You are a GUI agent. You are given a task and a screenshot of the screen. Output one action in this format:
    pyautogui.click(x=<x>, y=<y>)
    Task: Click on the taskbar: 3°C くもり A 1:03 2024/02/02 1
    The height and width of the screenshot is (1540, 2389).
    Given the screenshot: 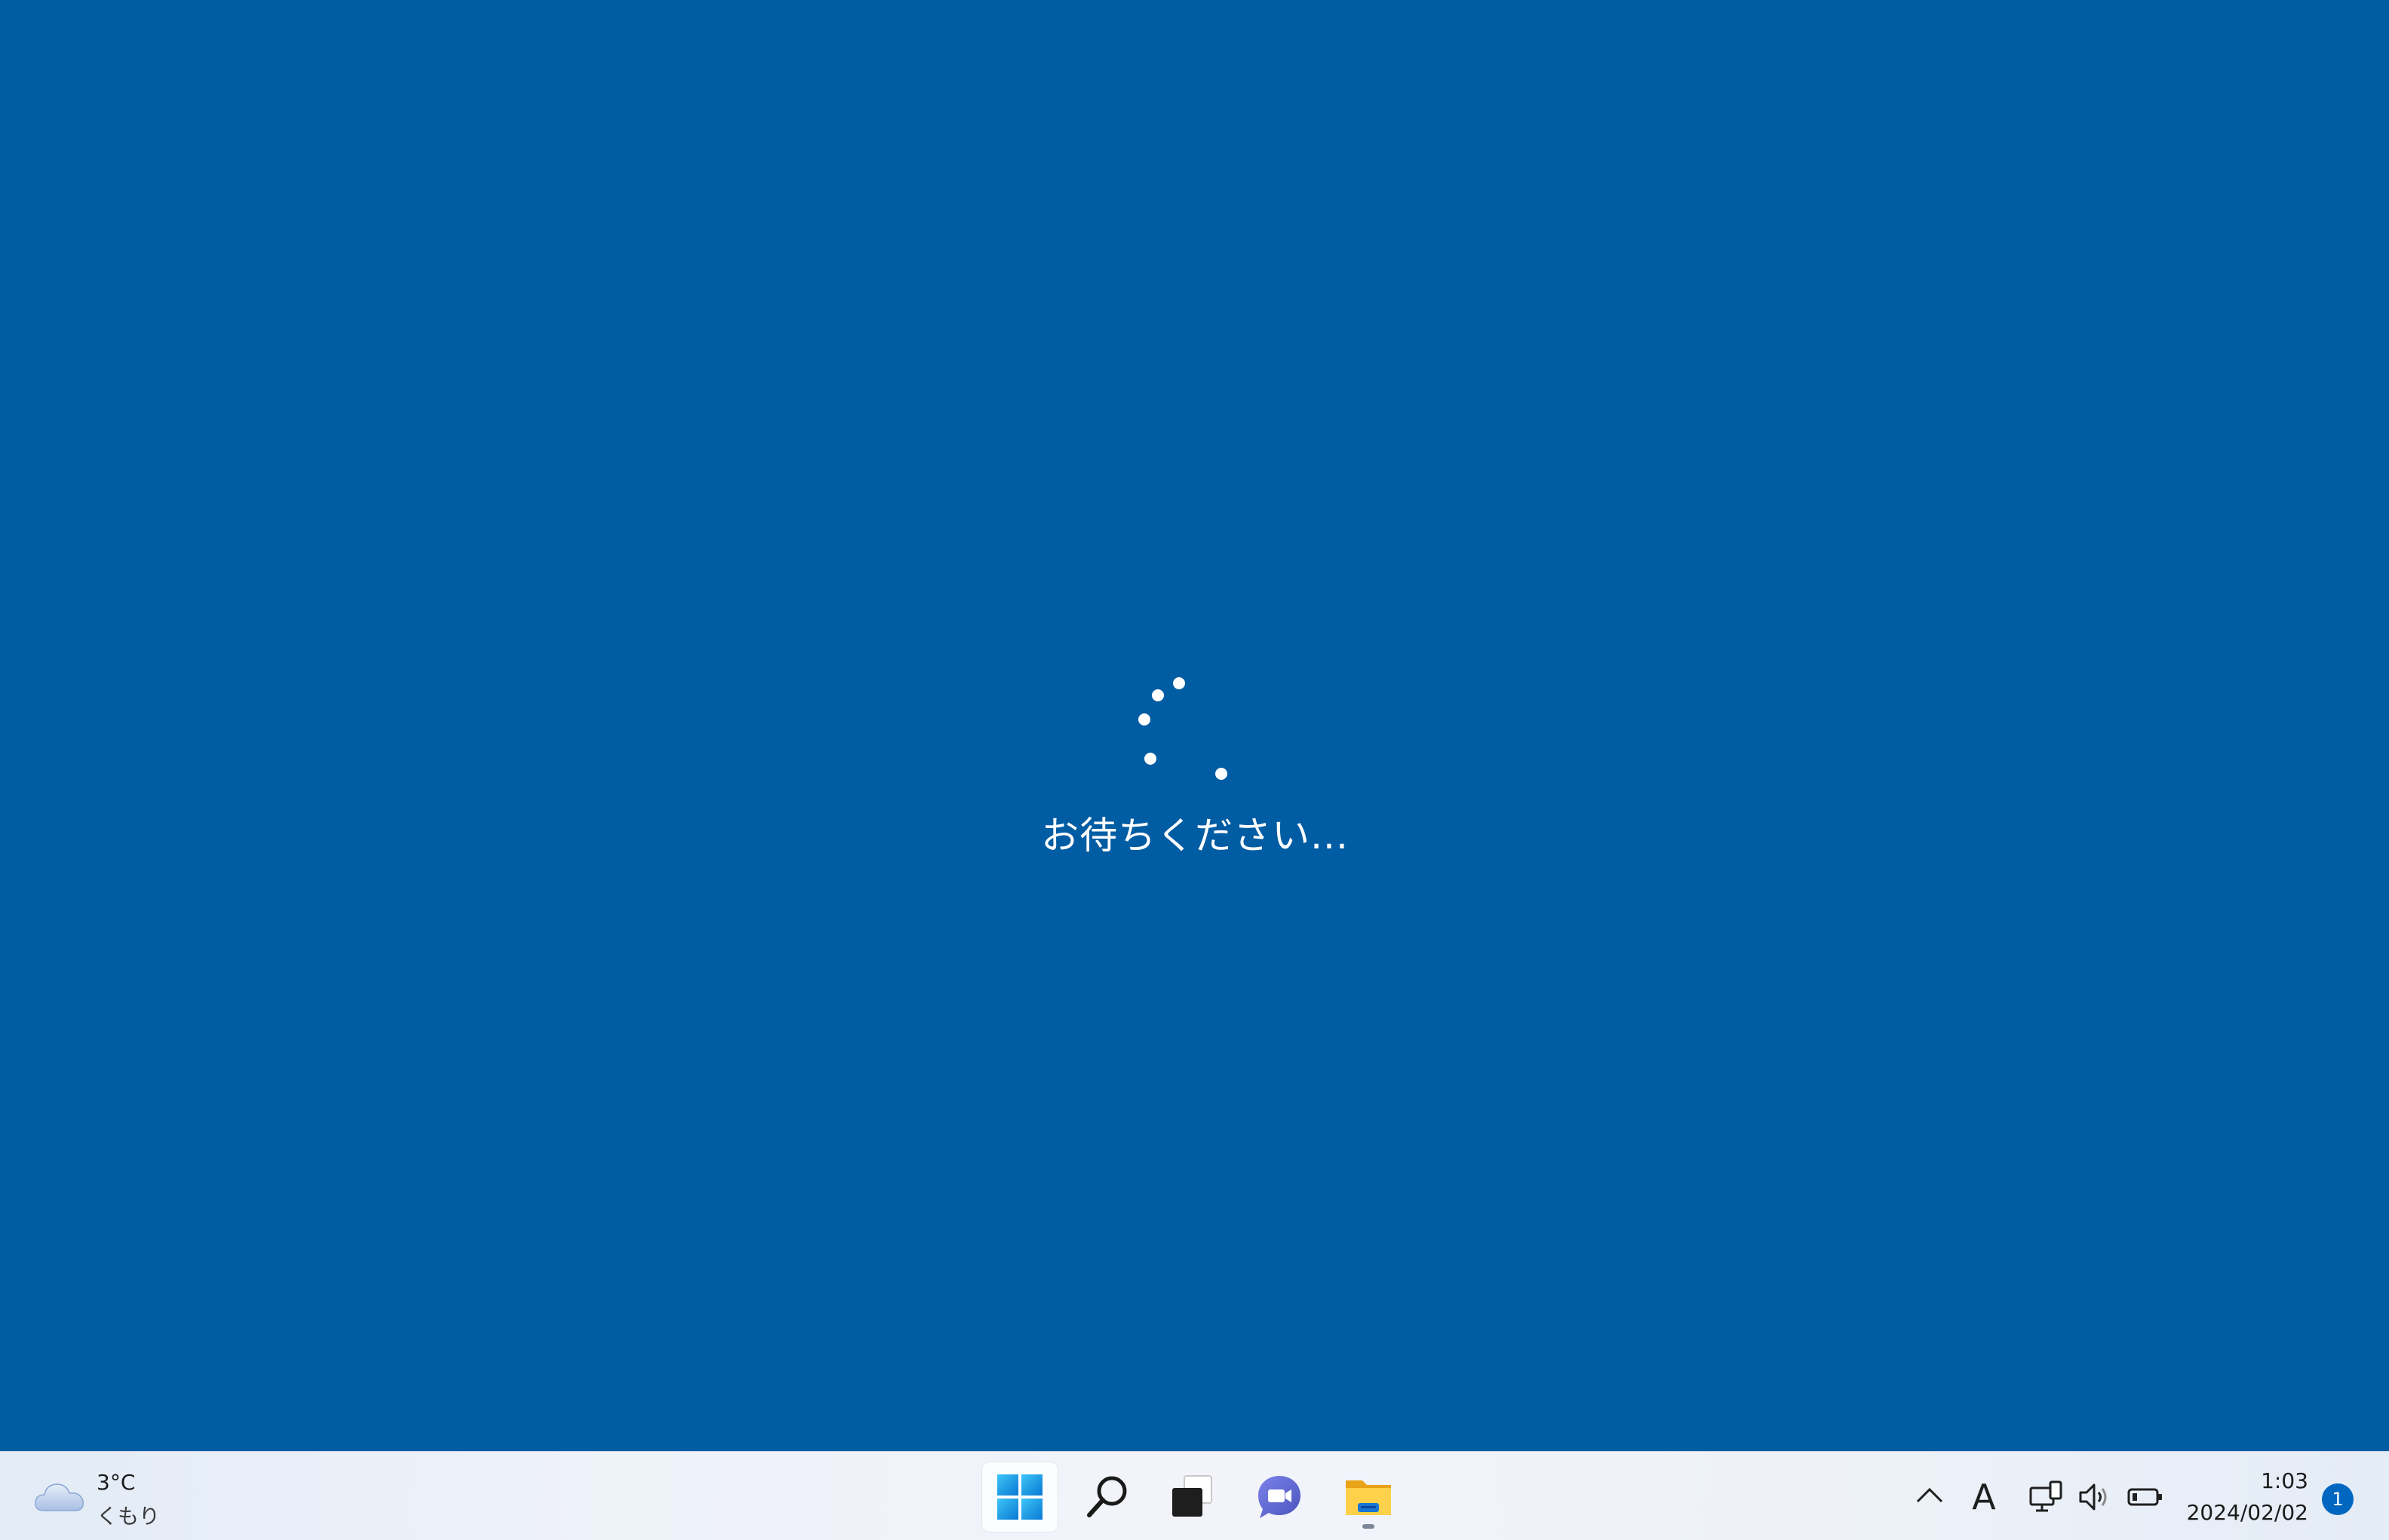 What is the action you would take?
    pyautogui.click(x=1194, y=1495)
    